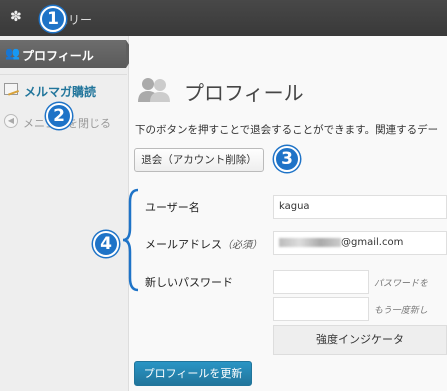 Image resolution: width=447 pixels, height=391 pixels. What do you see at coordinates (59, 116) in the screenshot?
I see `annotation-2: 2` at bounding box center [59, 116].